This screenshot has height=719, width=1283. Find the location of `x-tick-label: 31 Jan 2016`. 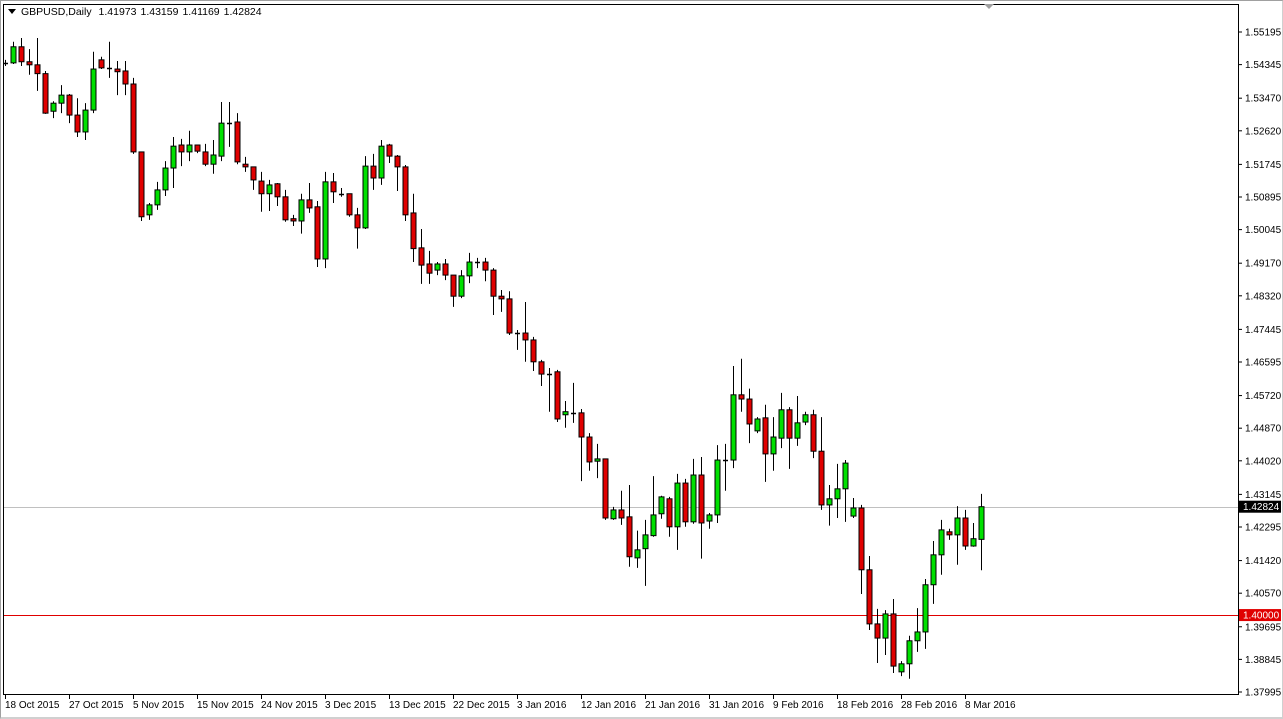

x-tick-label: 31 Jan 2016 is located at coordinates (736, 705).